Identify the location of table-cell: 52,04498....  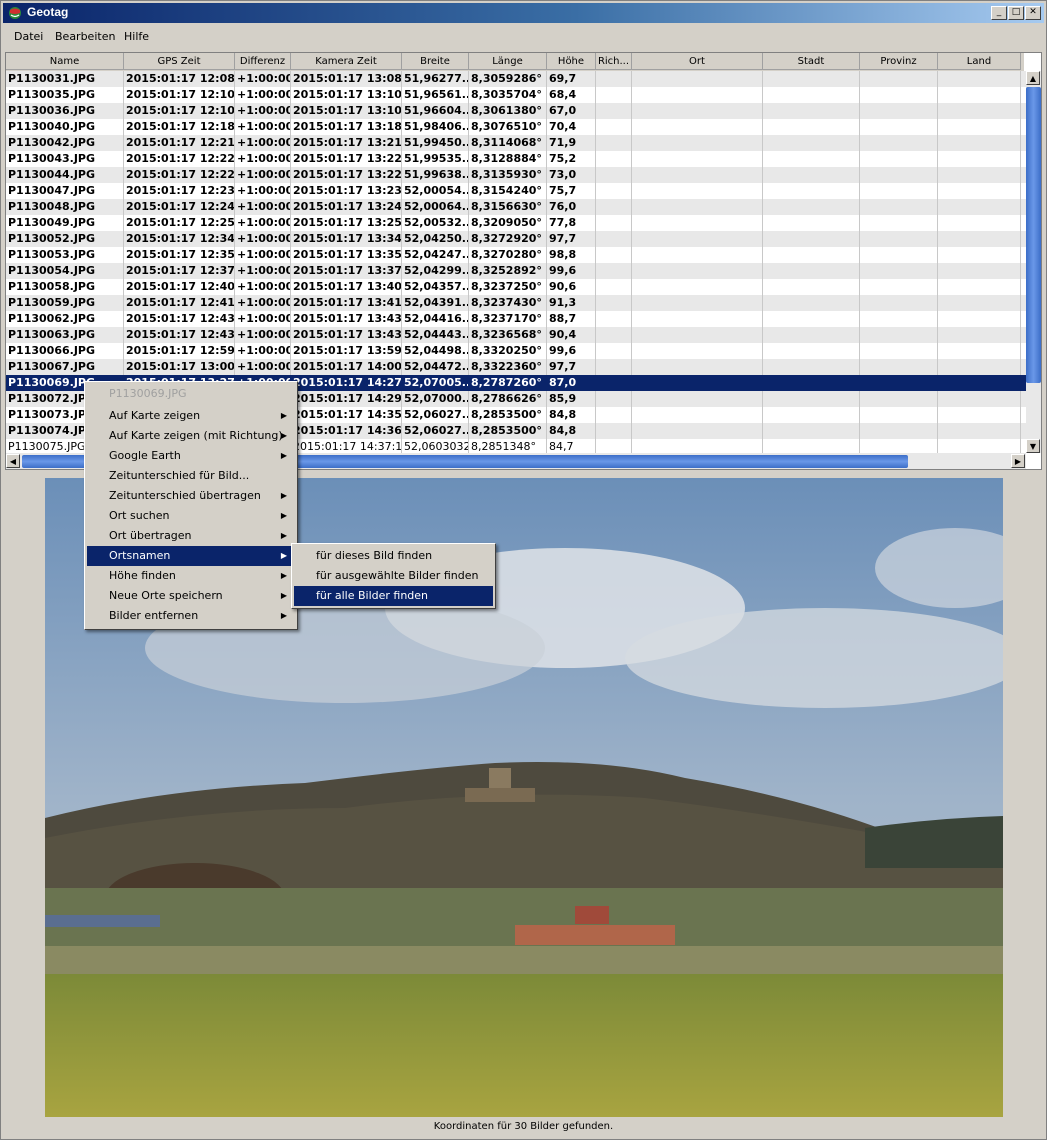
(436, 351).